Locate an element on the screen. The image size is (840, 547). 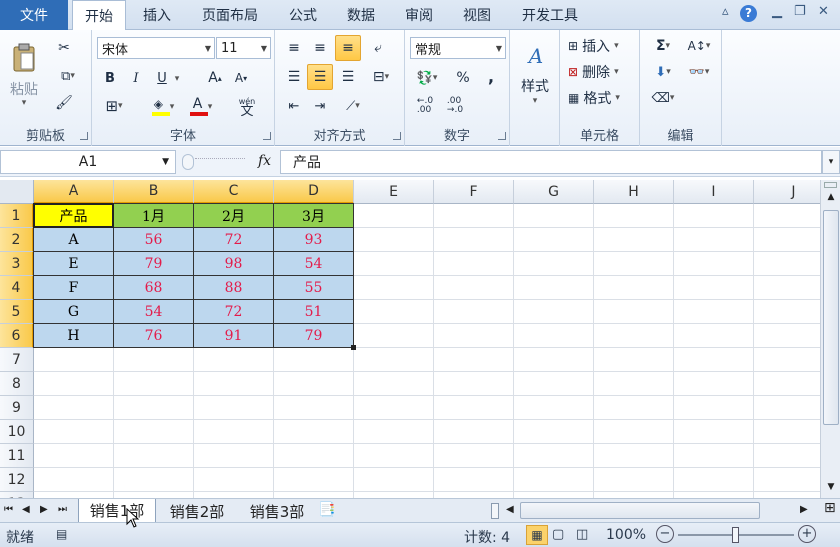
font-launcher-icon is located at coordinates (267, 136).